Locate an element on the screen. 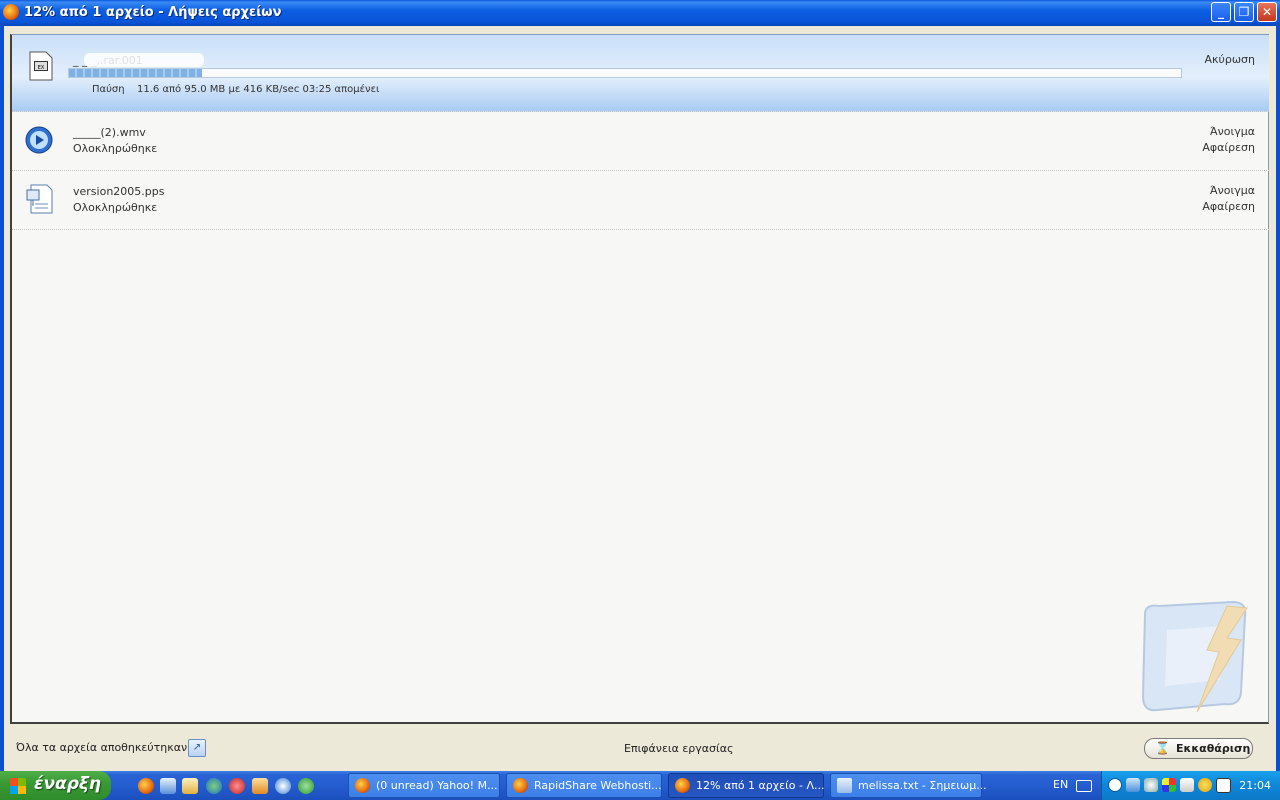 The width and height of the screenshot is (1280, 800). system-tray: 21:04 is located at coordinates (1190, 785).